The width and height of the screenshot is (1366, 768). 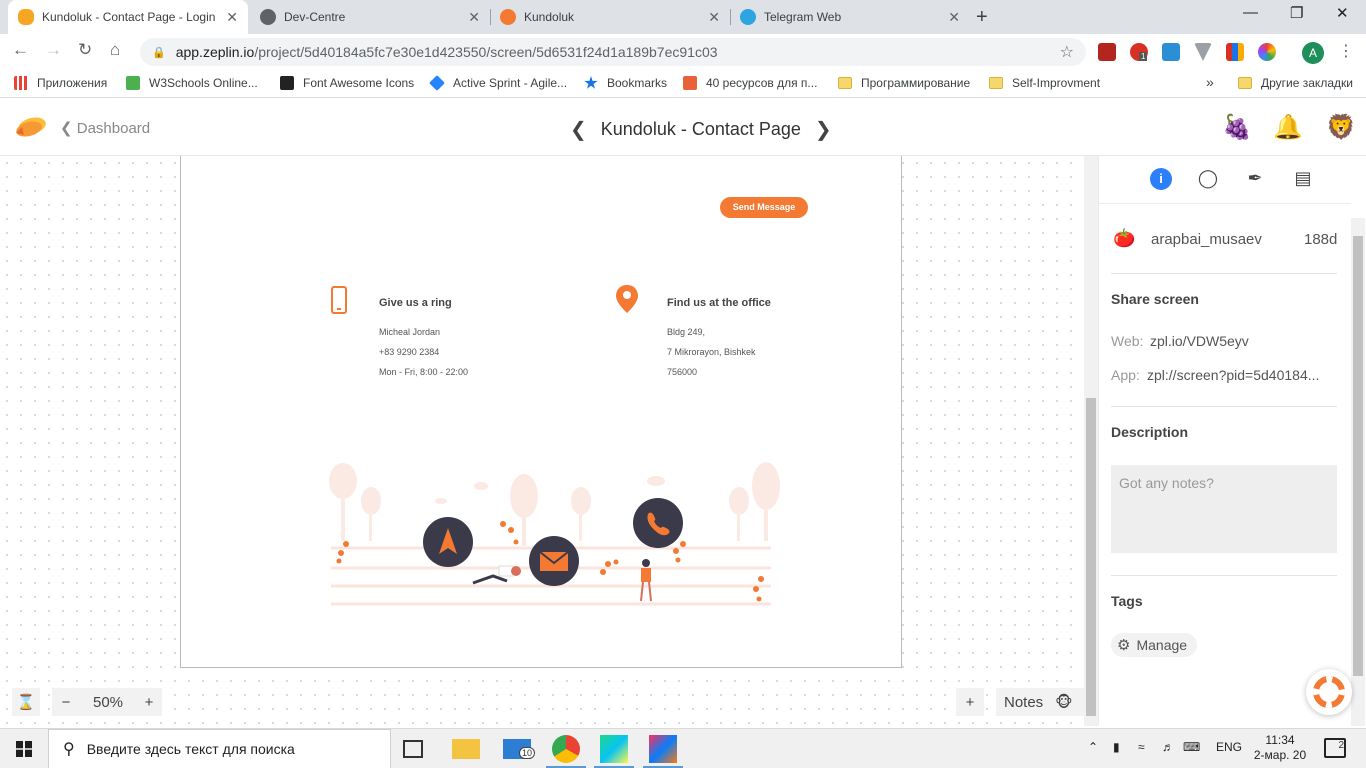 I want to click on wifi-icon: ≈, so click(x=1141, y=747).